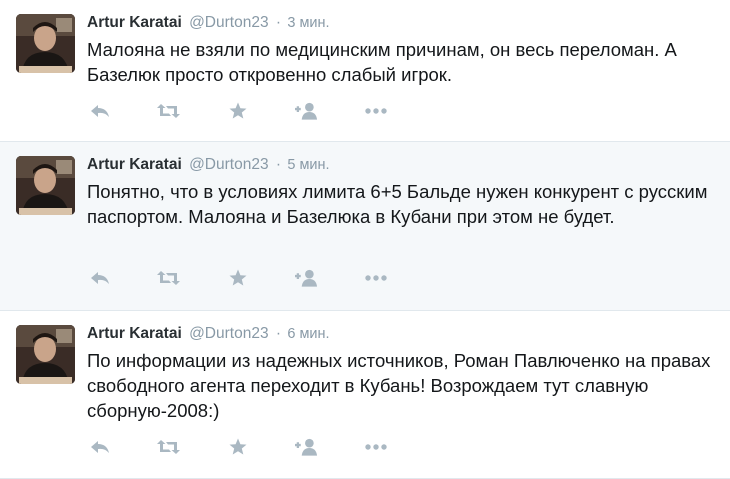 Image resolution: width=730 pixels, height=479 pixels. I want to click on tweet-header: Artur Karatai @Durton23 · 3 мин., so click(402, 23).